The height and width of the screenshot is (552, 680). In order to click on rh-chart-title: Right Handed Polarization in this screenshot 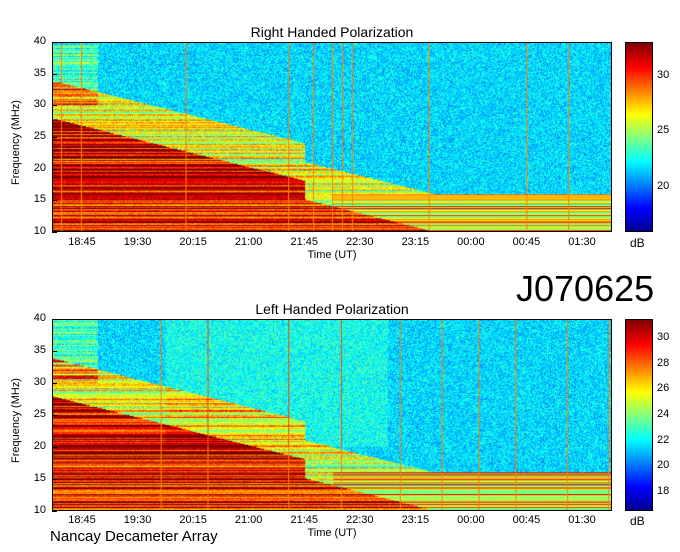, I will do `click(332, 32)`.